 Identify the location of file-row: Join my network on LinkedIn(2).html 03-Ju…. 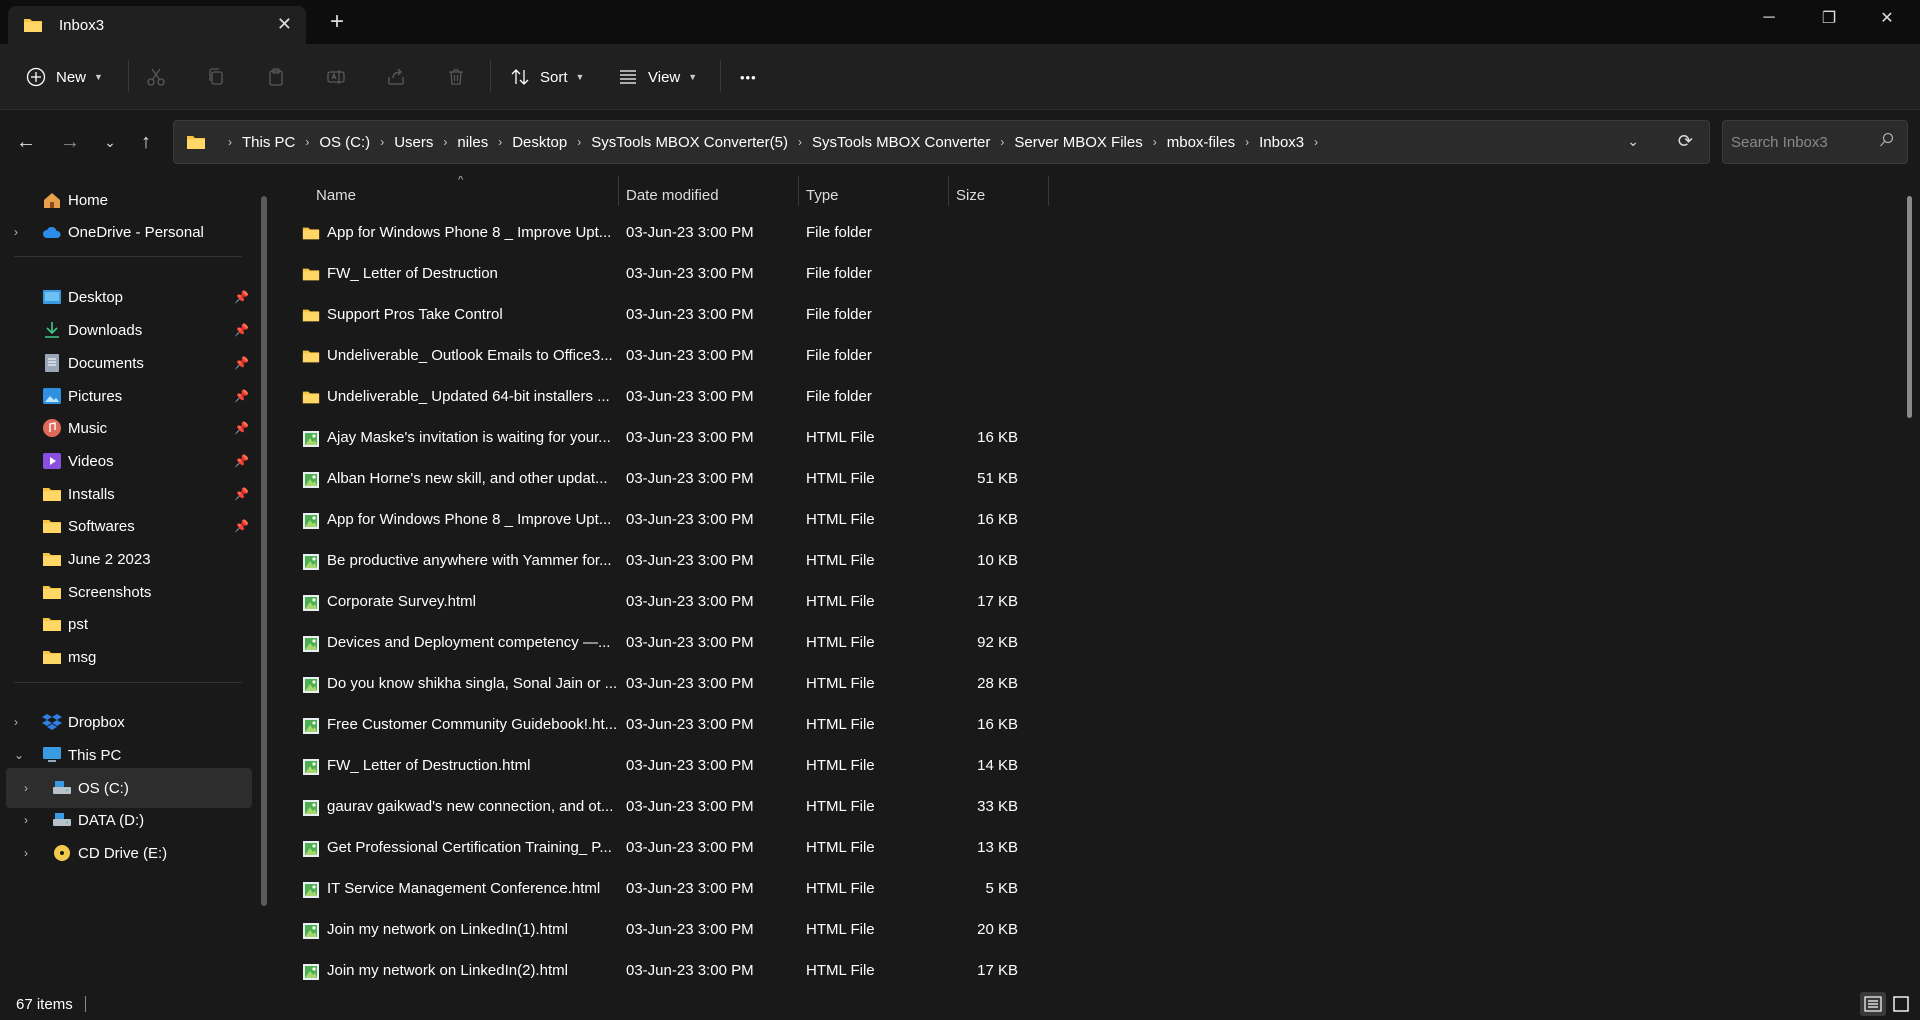
(665, 969).